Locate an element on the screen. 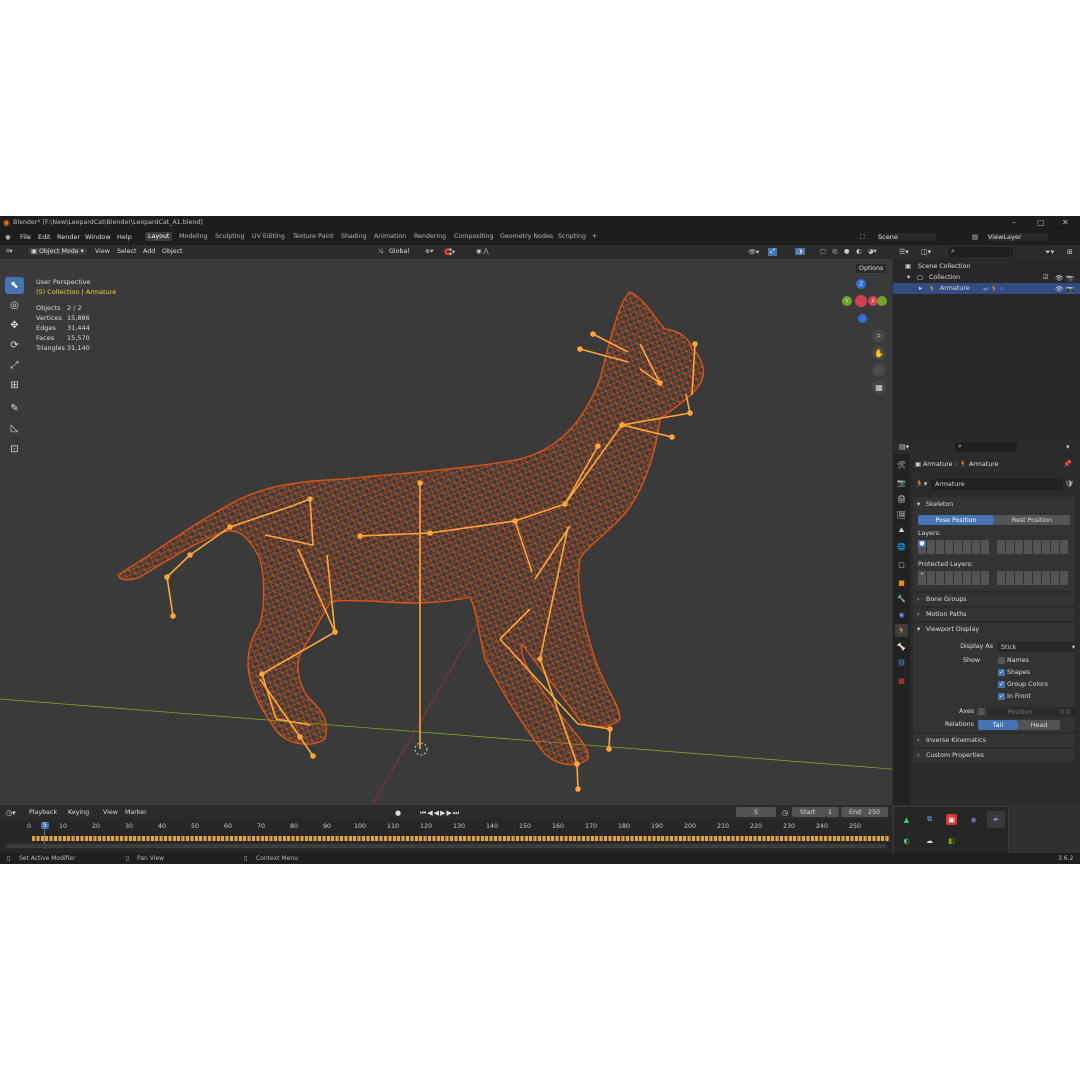  outliner-row-collection: ▾ ▢ Collection ☑ 👁 📷 is located at coordinates (986, 277).